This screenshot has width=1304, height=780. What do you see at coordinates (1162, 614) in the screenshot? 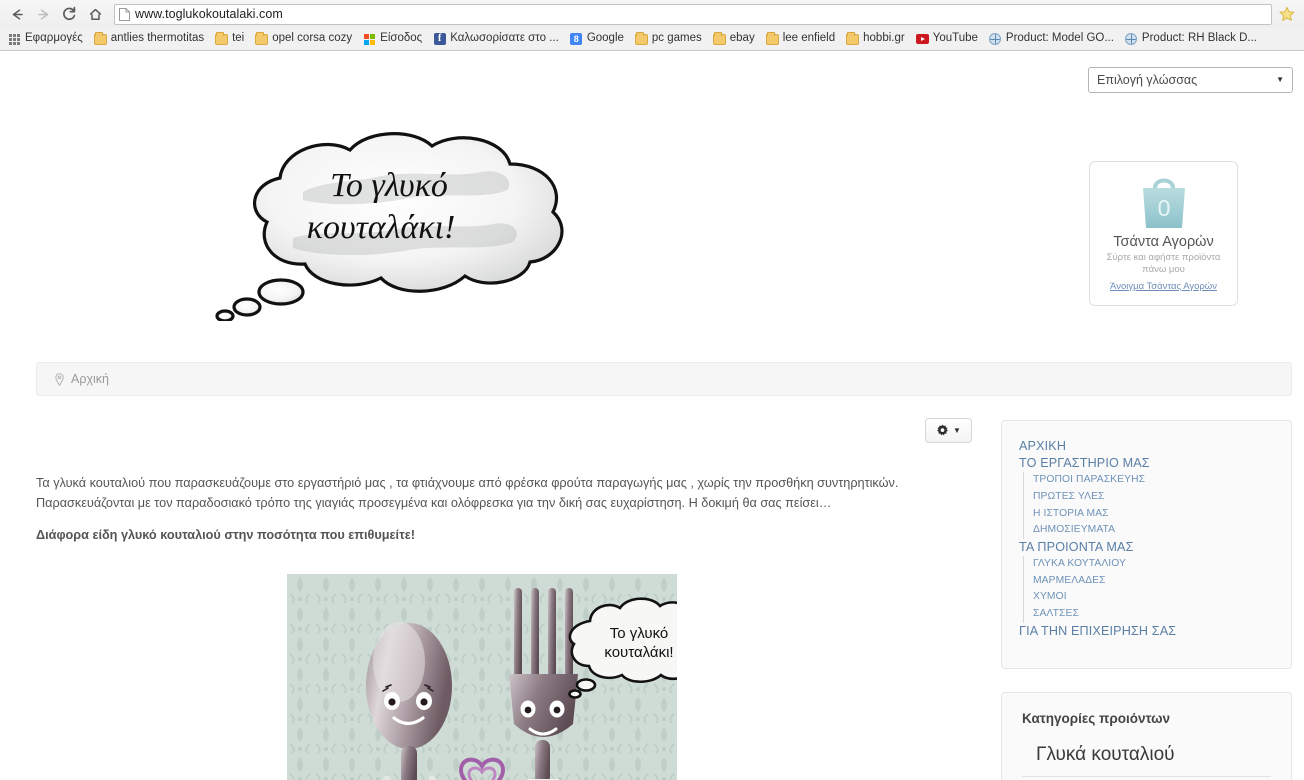
I see `nav-subitem-saltses: ΣΑΛΤΣΕΣ` at bounding box center [1162, 614].